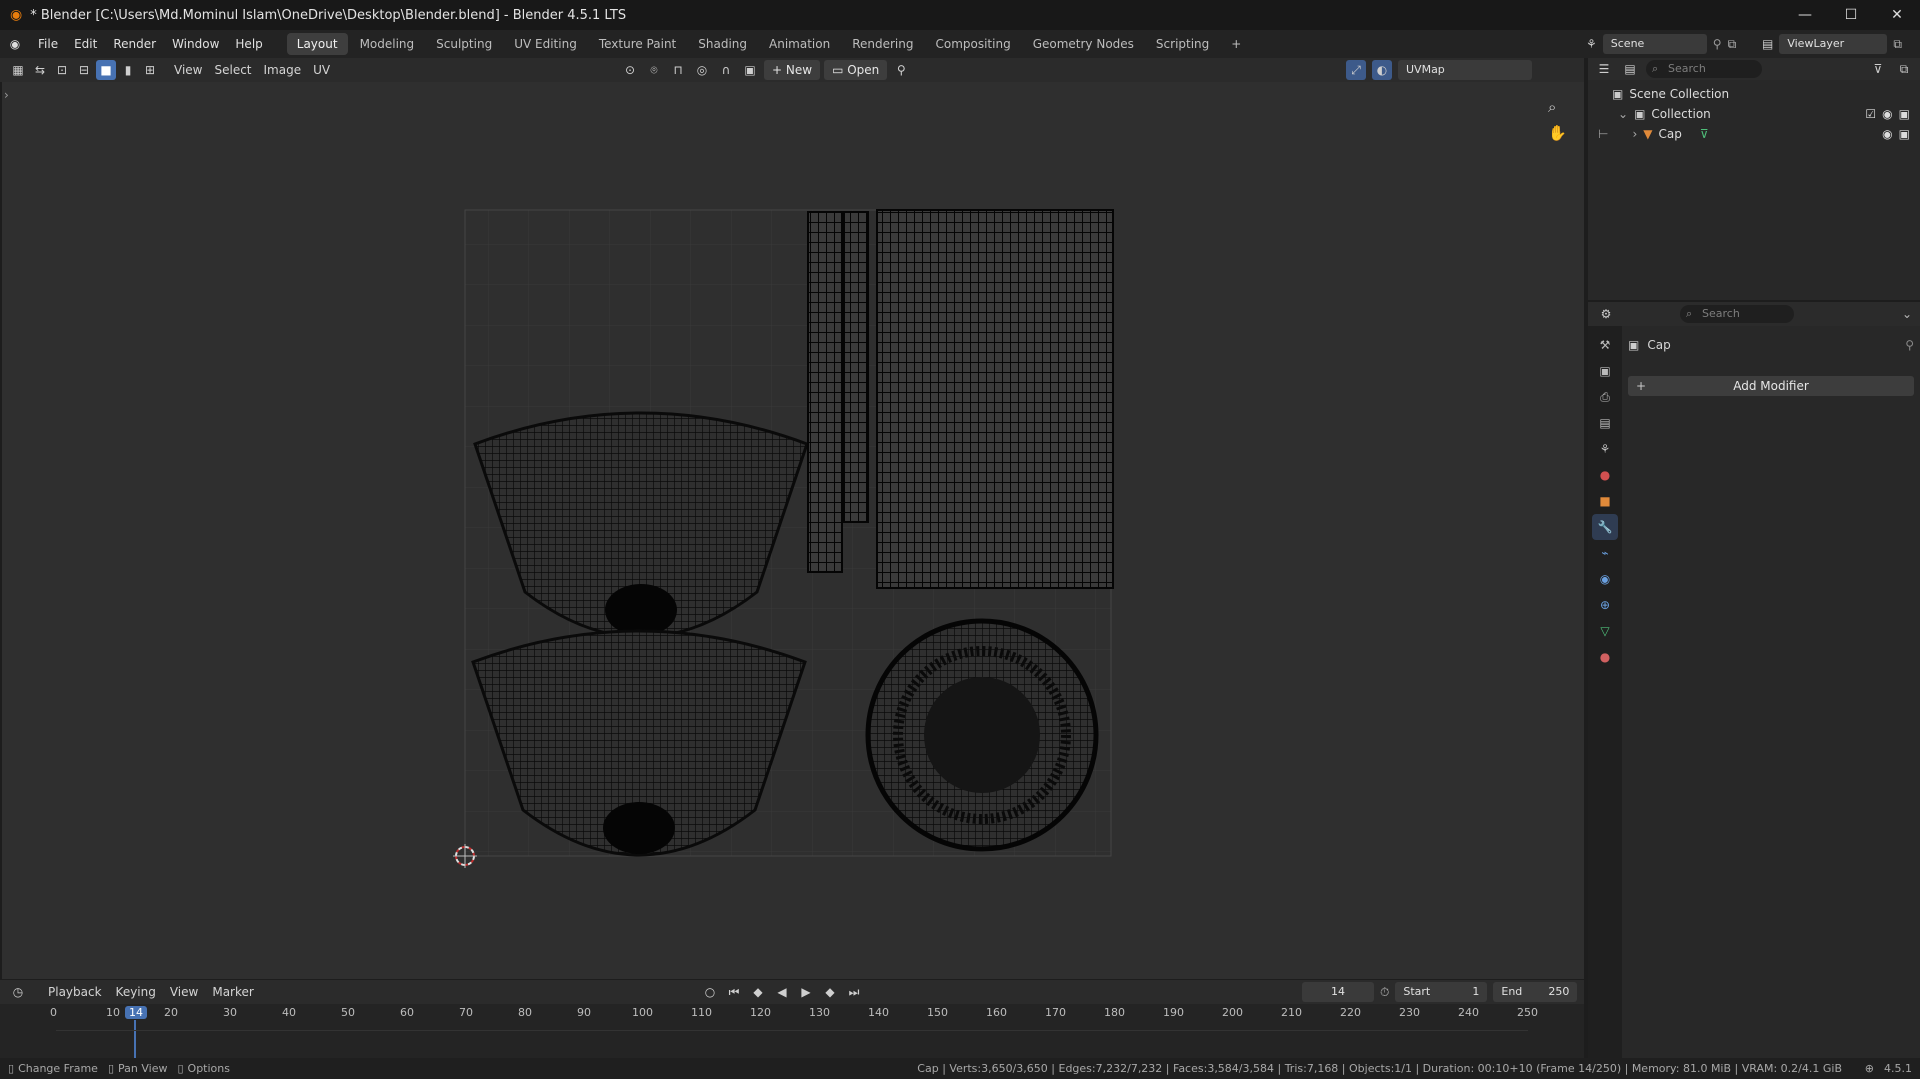 The width and height of the screenshot is (1920, 1079). Describe the element at coordinates (1634, 134) in the screenshot. I see `chevron-right-icon: ›` at that location.